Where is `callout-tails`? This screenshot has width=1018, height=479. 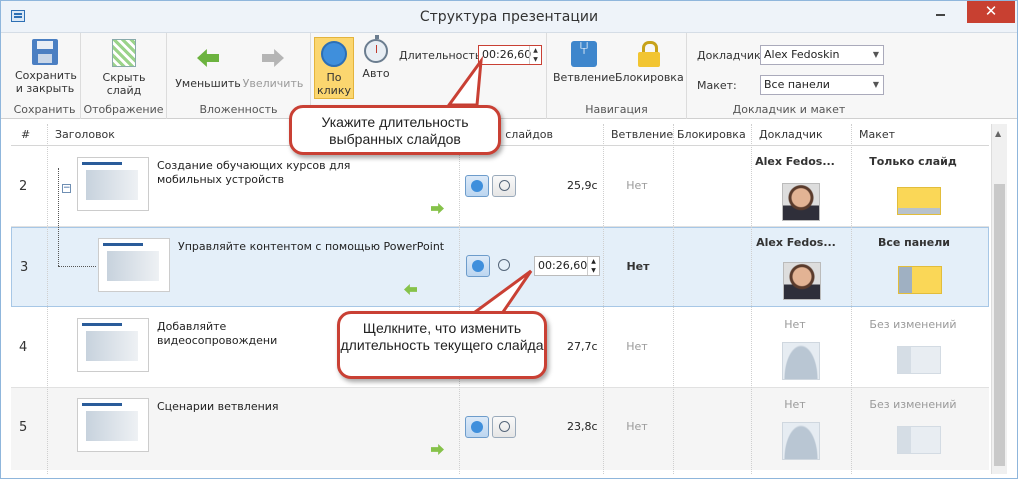
callout-tails is located at coordinates (489, 186).